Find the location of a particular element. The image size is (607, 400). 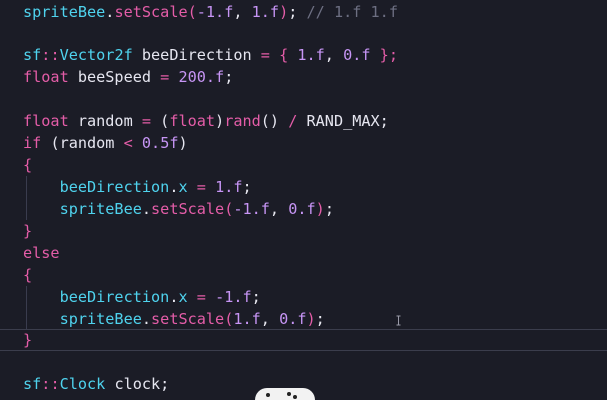

token: x is located at coordinates (183, 297).